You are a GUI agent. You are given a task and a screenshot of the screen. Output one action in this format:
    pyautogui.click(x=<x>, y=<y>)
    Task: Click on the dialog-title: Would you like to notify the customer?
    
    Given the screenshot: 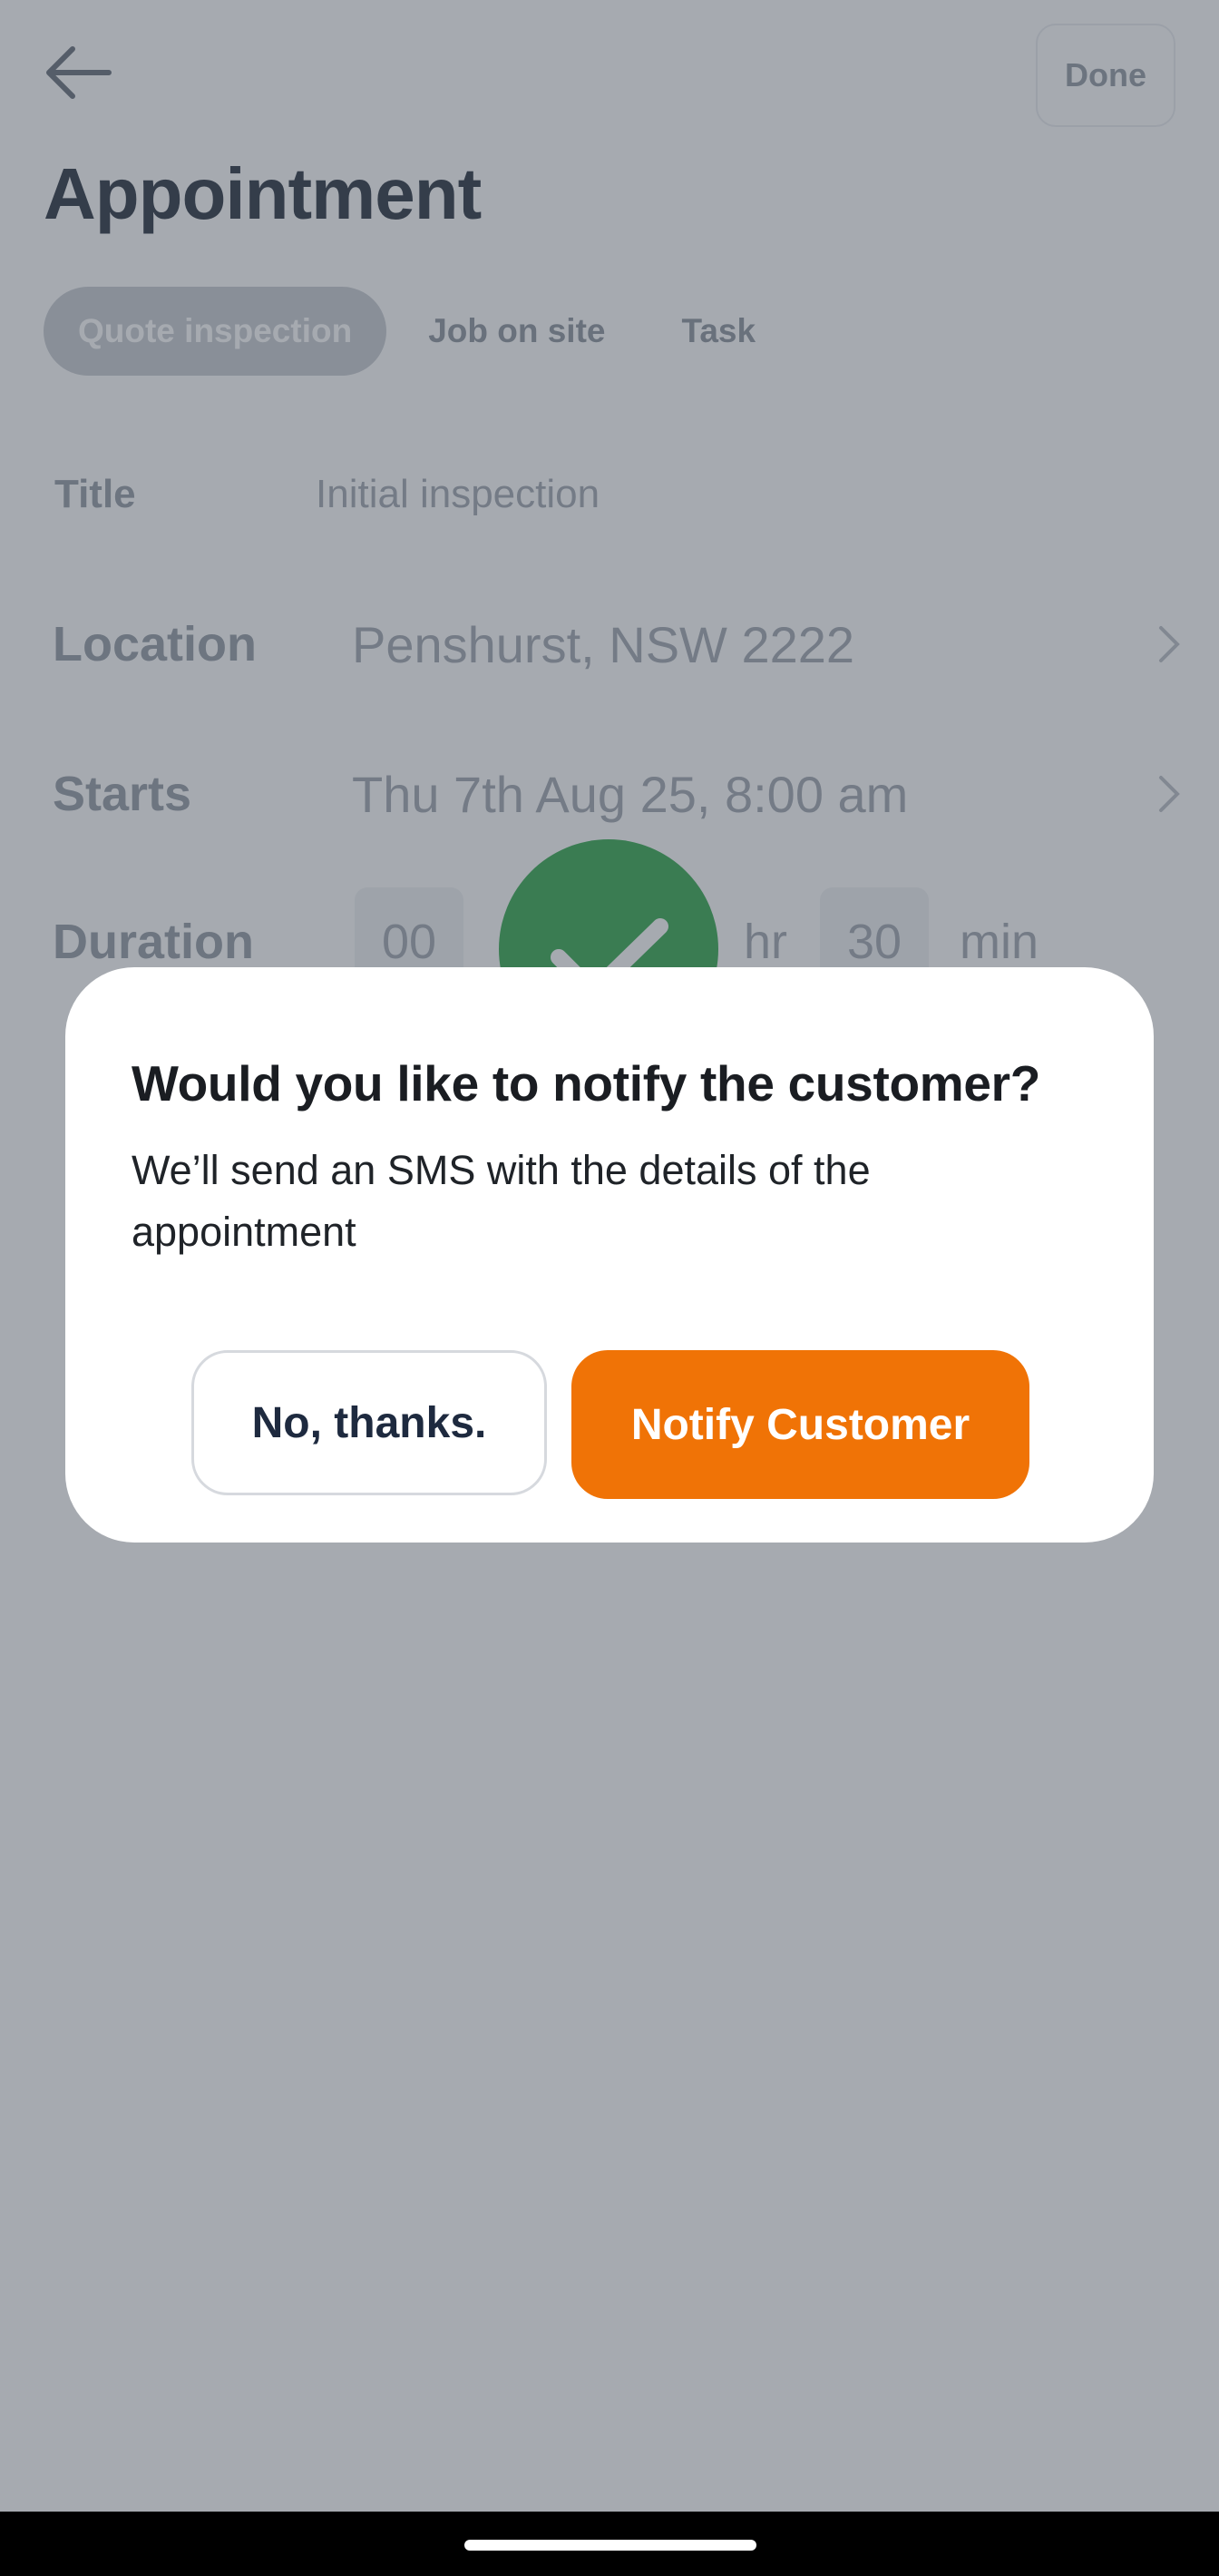 What is the action you would take?
    pyautogui.click(x=586, y=1083)
    